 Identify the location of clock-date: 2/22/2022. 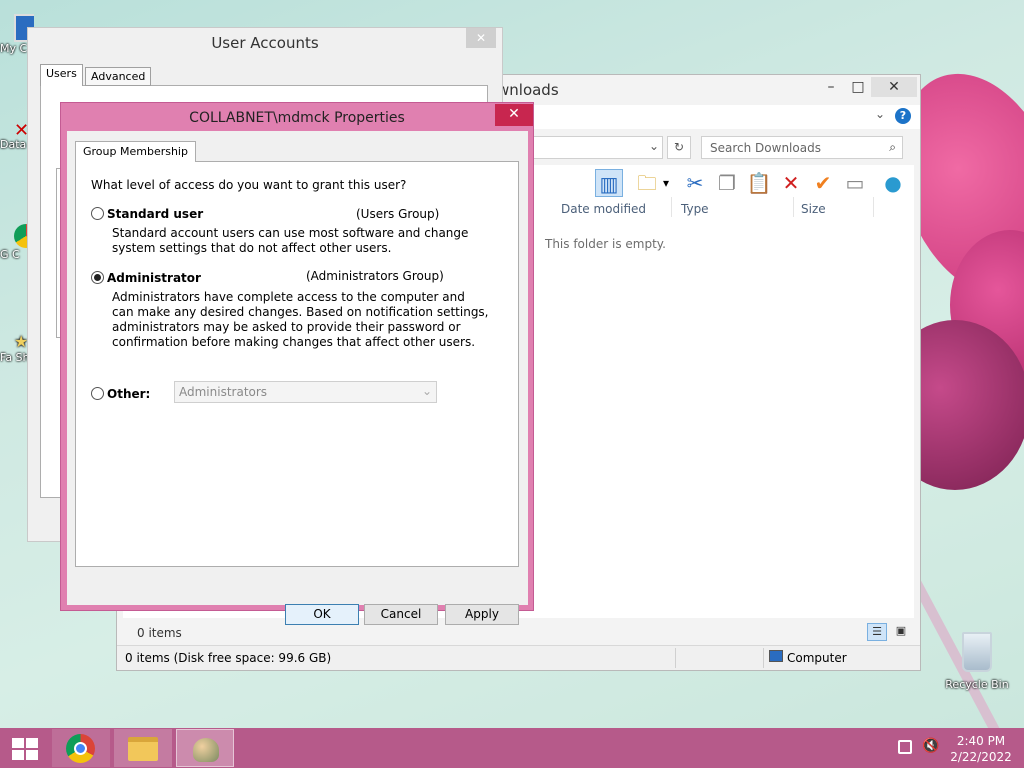
(981, 757).